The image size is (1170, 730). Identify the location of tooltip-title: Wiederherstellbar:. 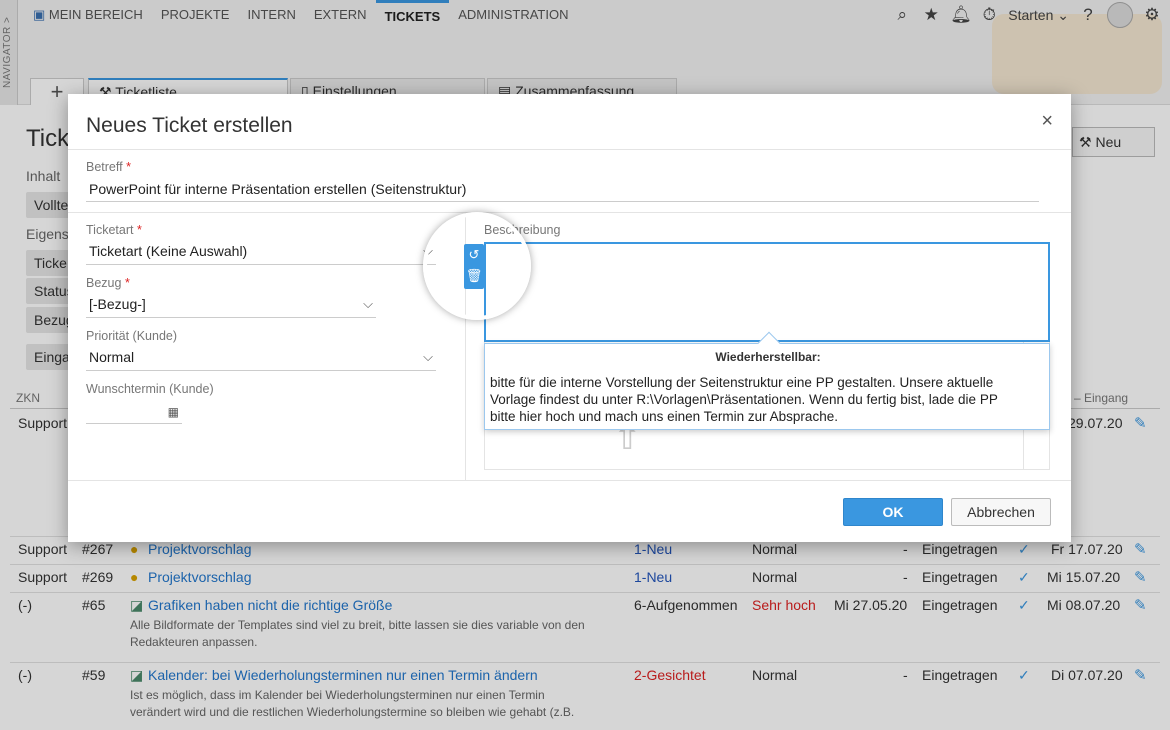
(768, 357).